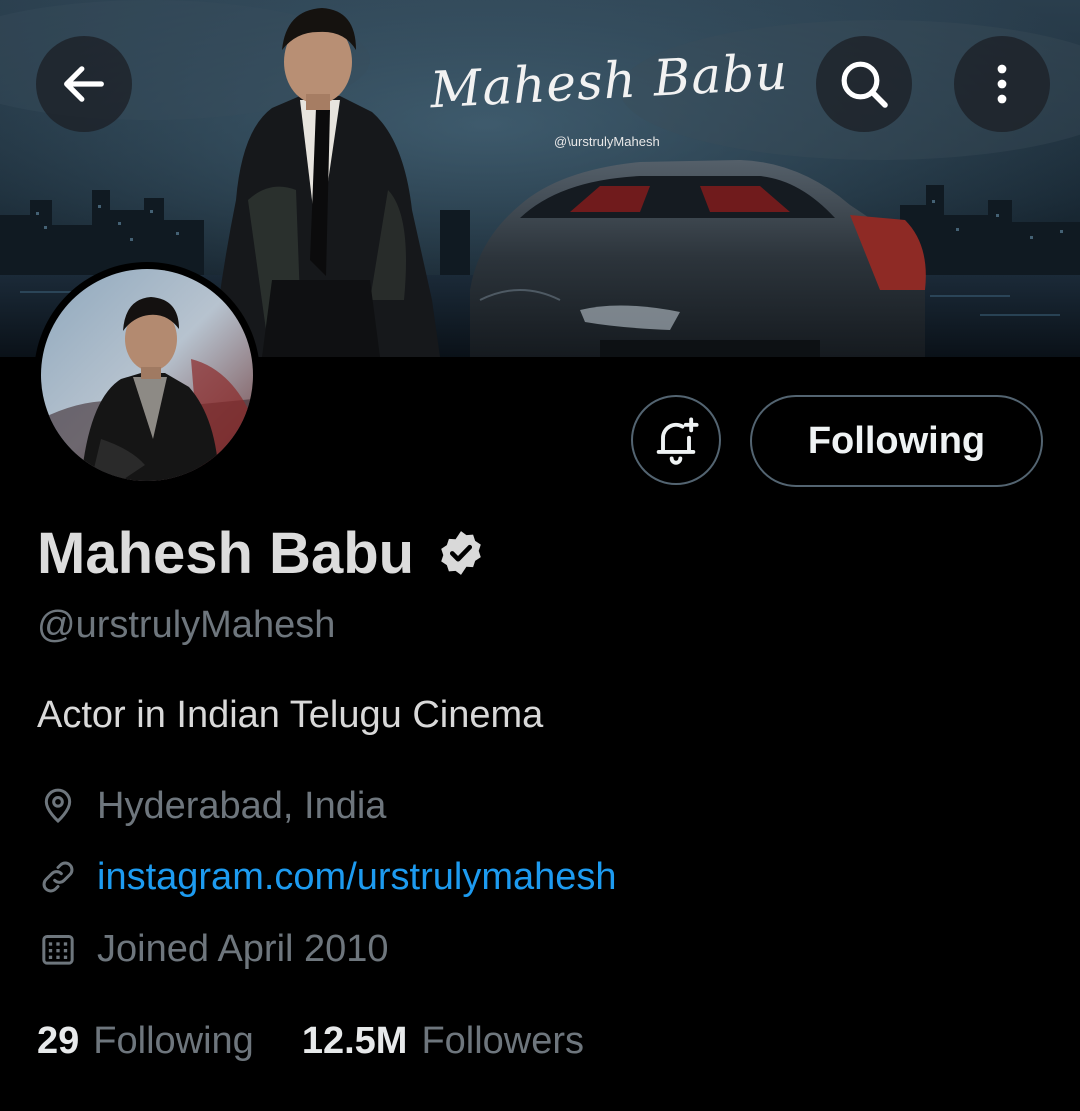 The height and width of the screenshot is (1111, 1080). I want to click on bell-plus-icon, so click(677, 441).